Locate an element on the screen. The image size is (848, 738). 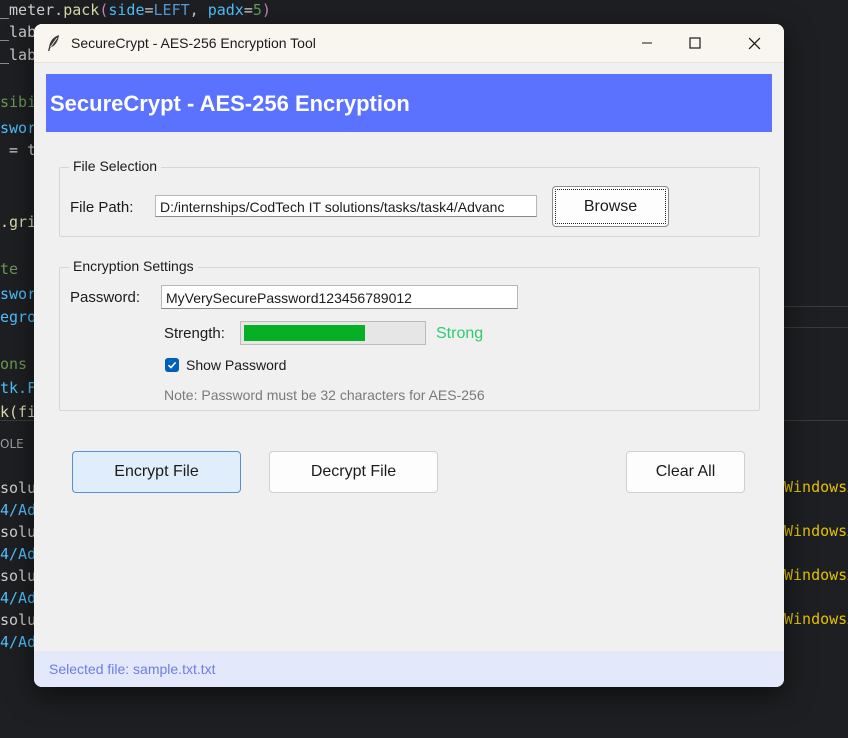
strength-meter is located at coordinates (333, 333).